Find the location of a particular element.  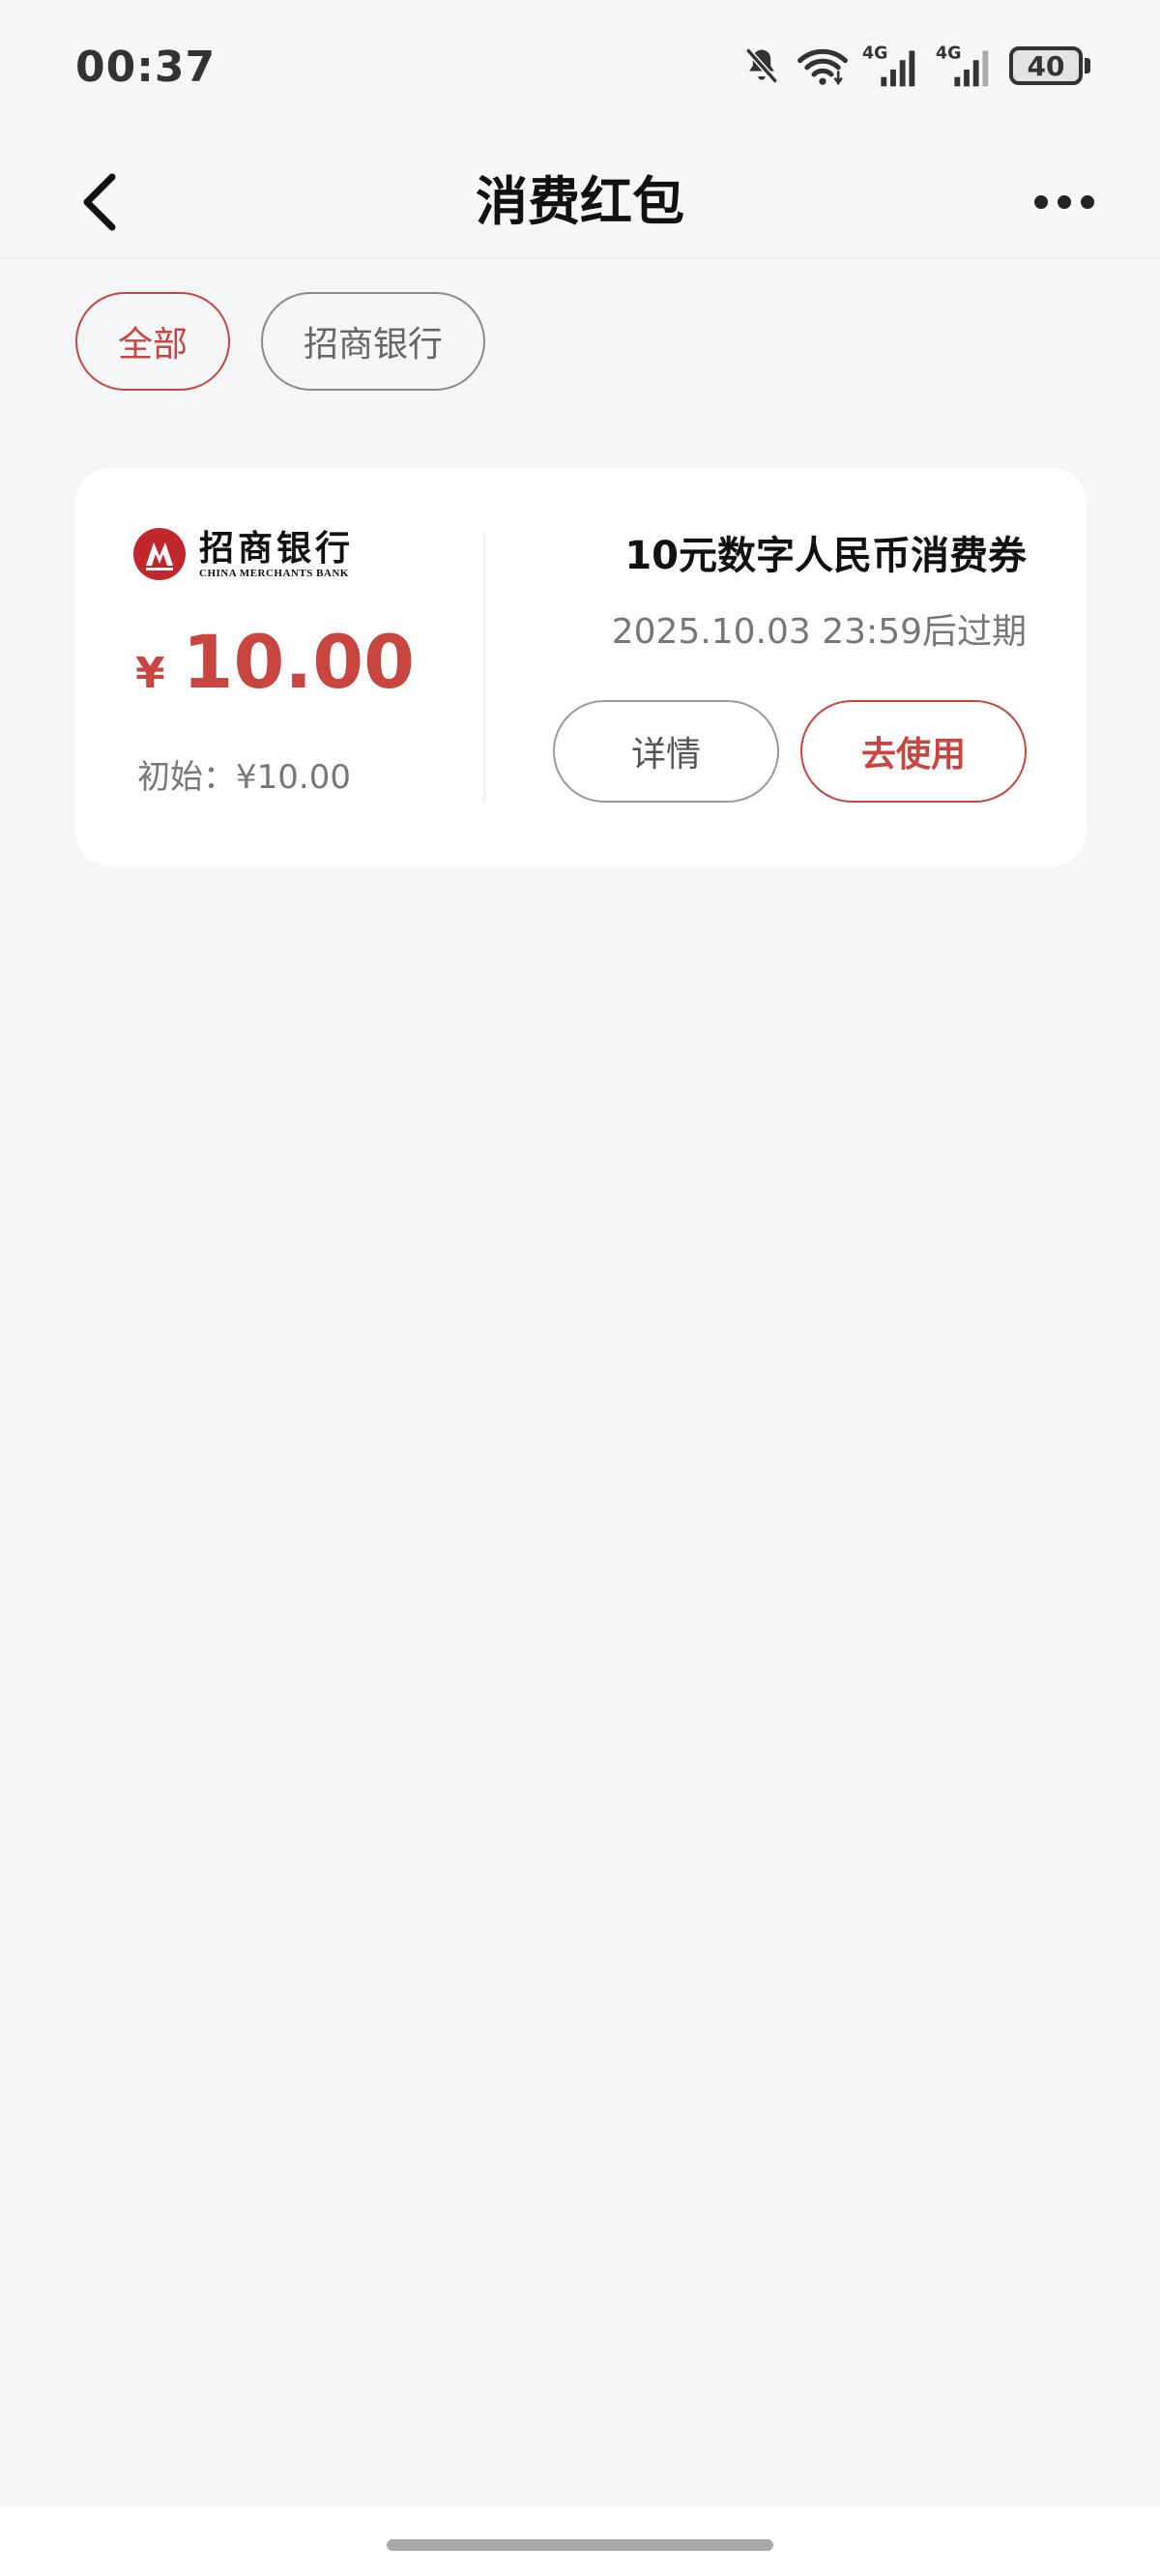

filter-chips: 全部 招商银行 is located at coordinates (280, 341).